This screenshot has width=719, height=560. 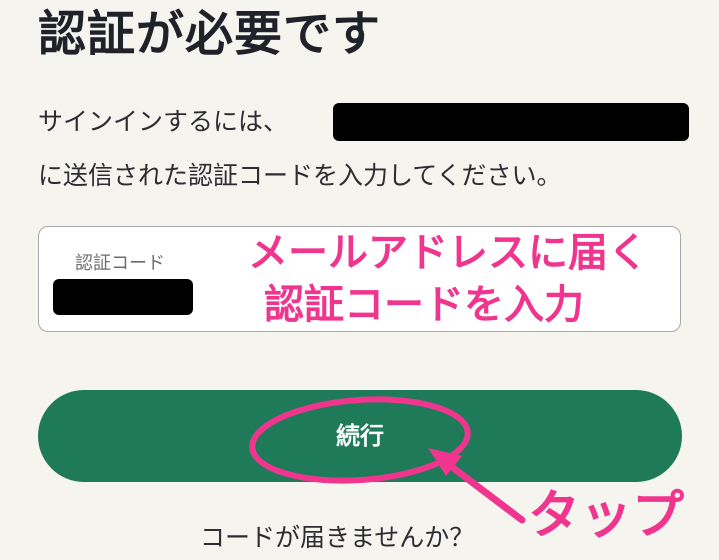 What do you see at coordinates (120, 263) in the screenshot?
I see `verification-code-label: 認証コード` at bounding box center [120, 263].